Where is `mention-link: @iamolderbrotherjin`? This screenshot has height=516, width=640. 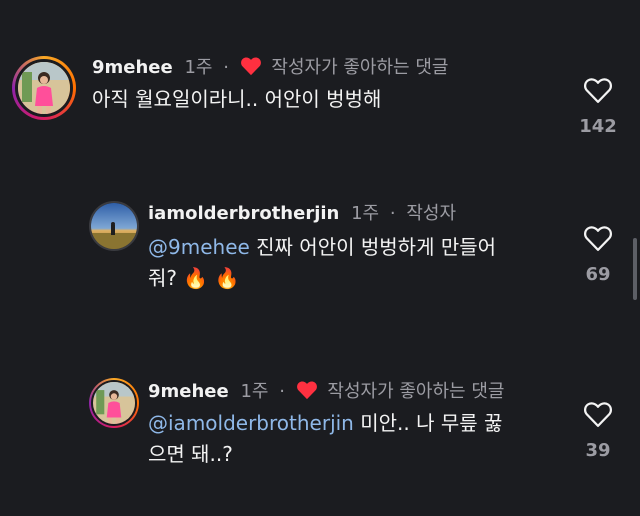 mention-link: @iamolderbrotherjin is located at coordinates (251, 423).